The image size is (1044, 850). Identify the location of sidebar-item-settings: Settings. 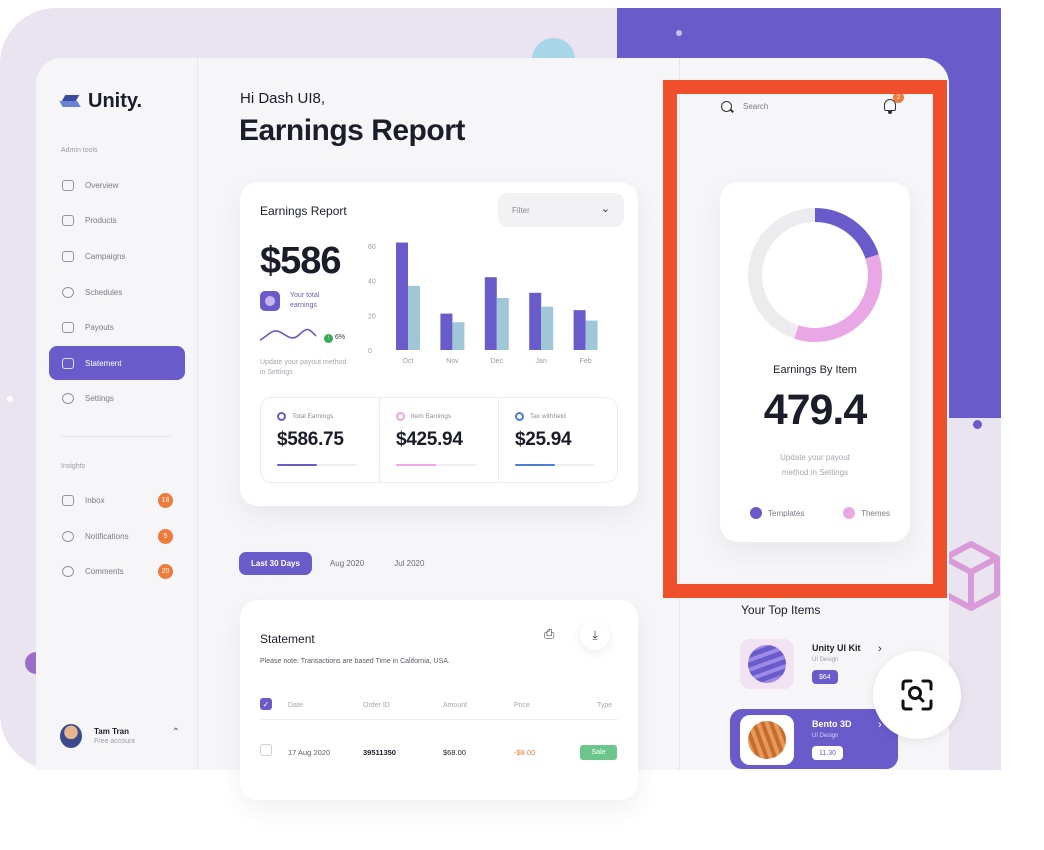
(117, 398).